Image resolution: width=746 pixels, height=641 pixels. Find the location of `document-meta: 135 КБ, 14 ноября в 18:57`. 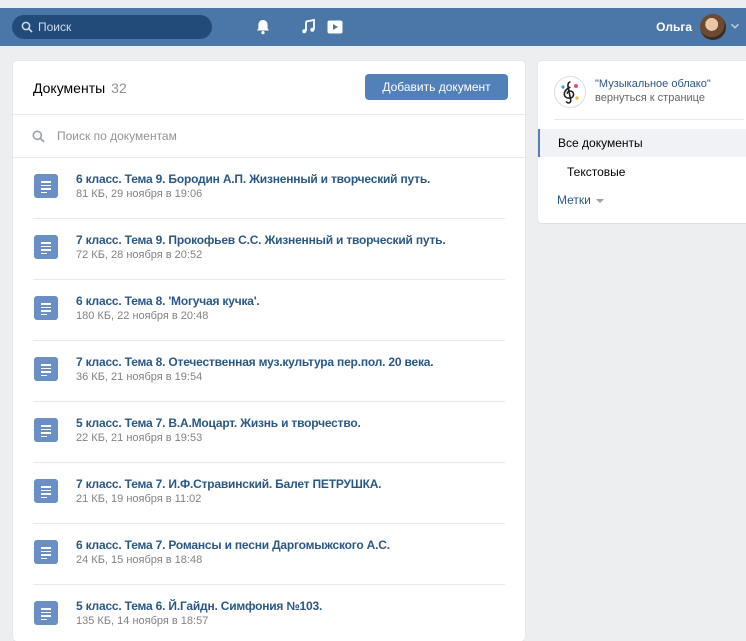

document-meta: 135 КБ, 14 ноября в 18:57 is located at coordinates (142, 621).